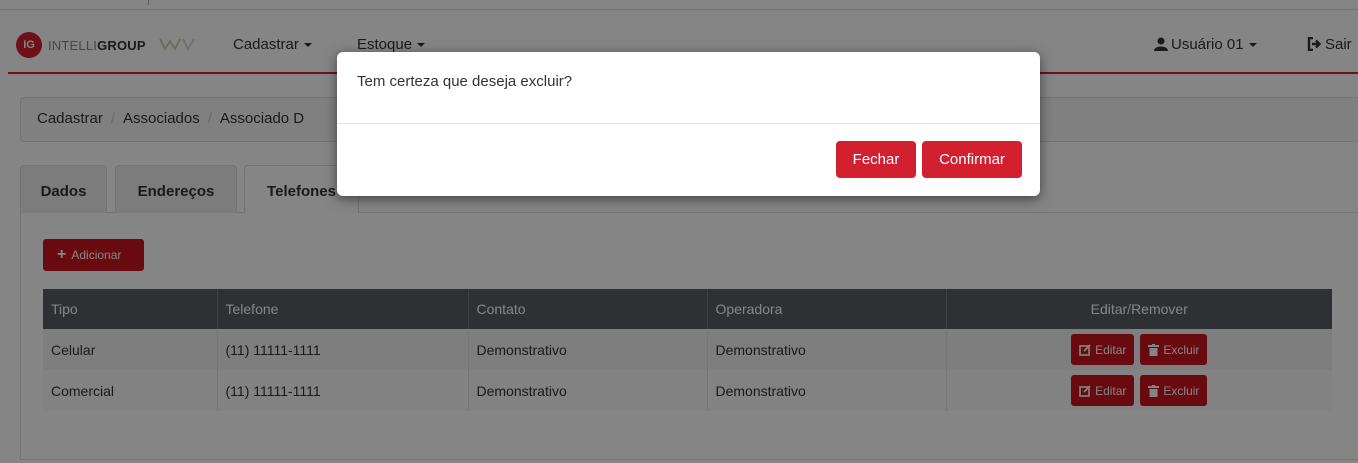  I want to click on dialog-footer: Fechar Confirmar, so click(929, 159).